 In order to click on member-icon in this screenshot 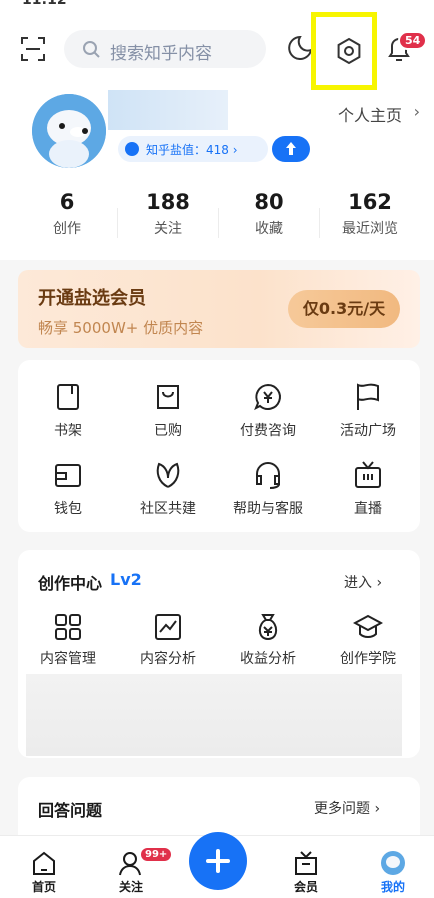, I will do `click(306, 863)`.